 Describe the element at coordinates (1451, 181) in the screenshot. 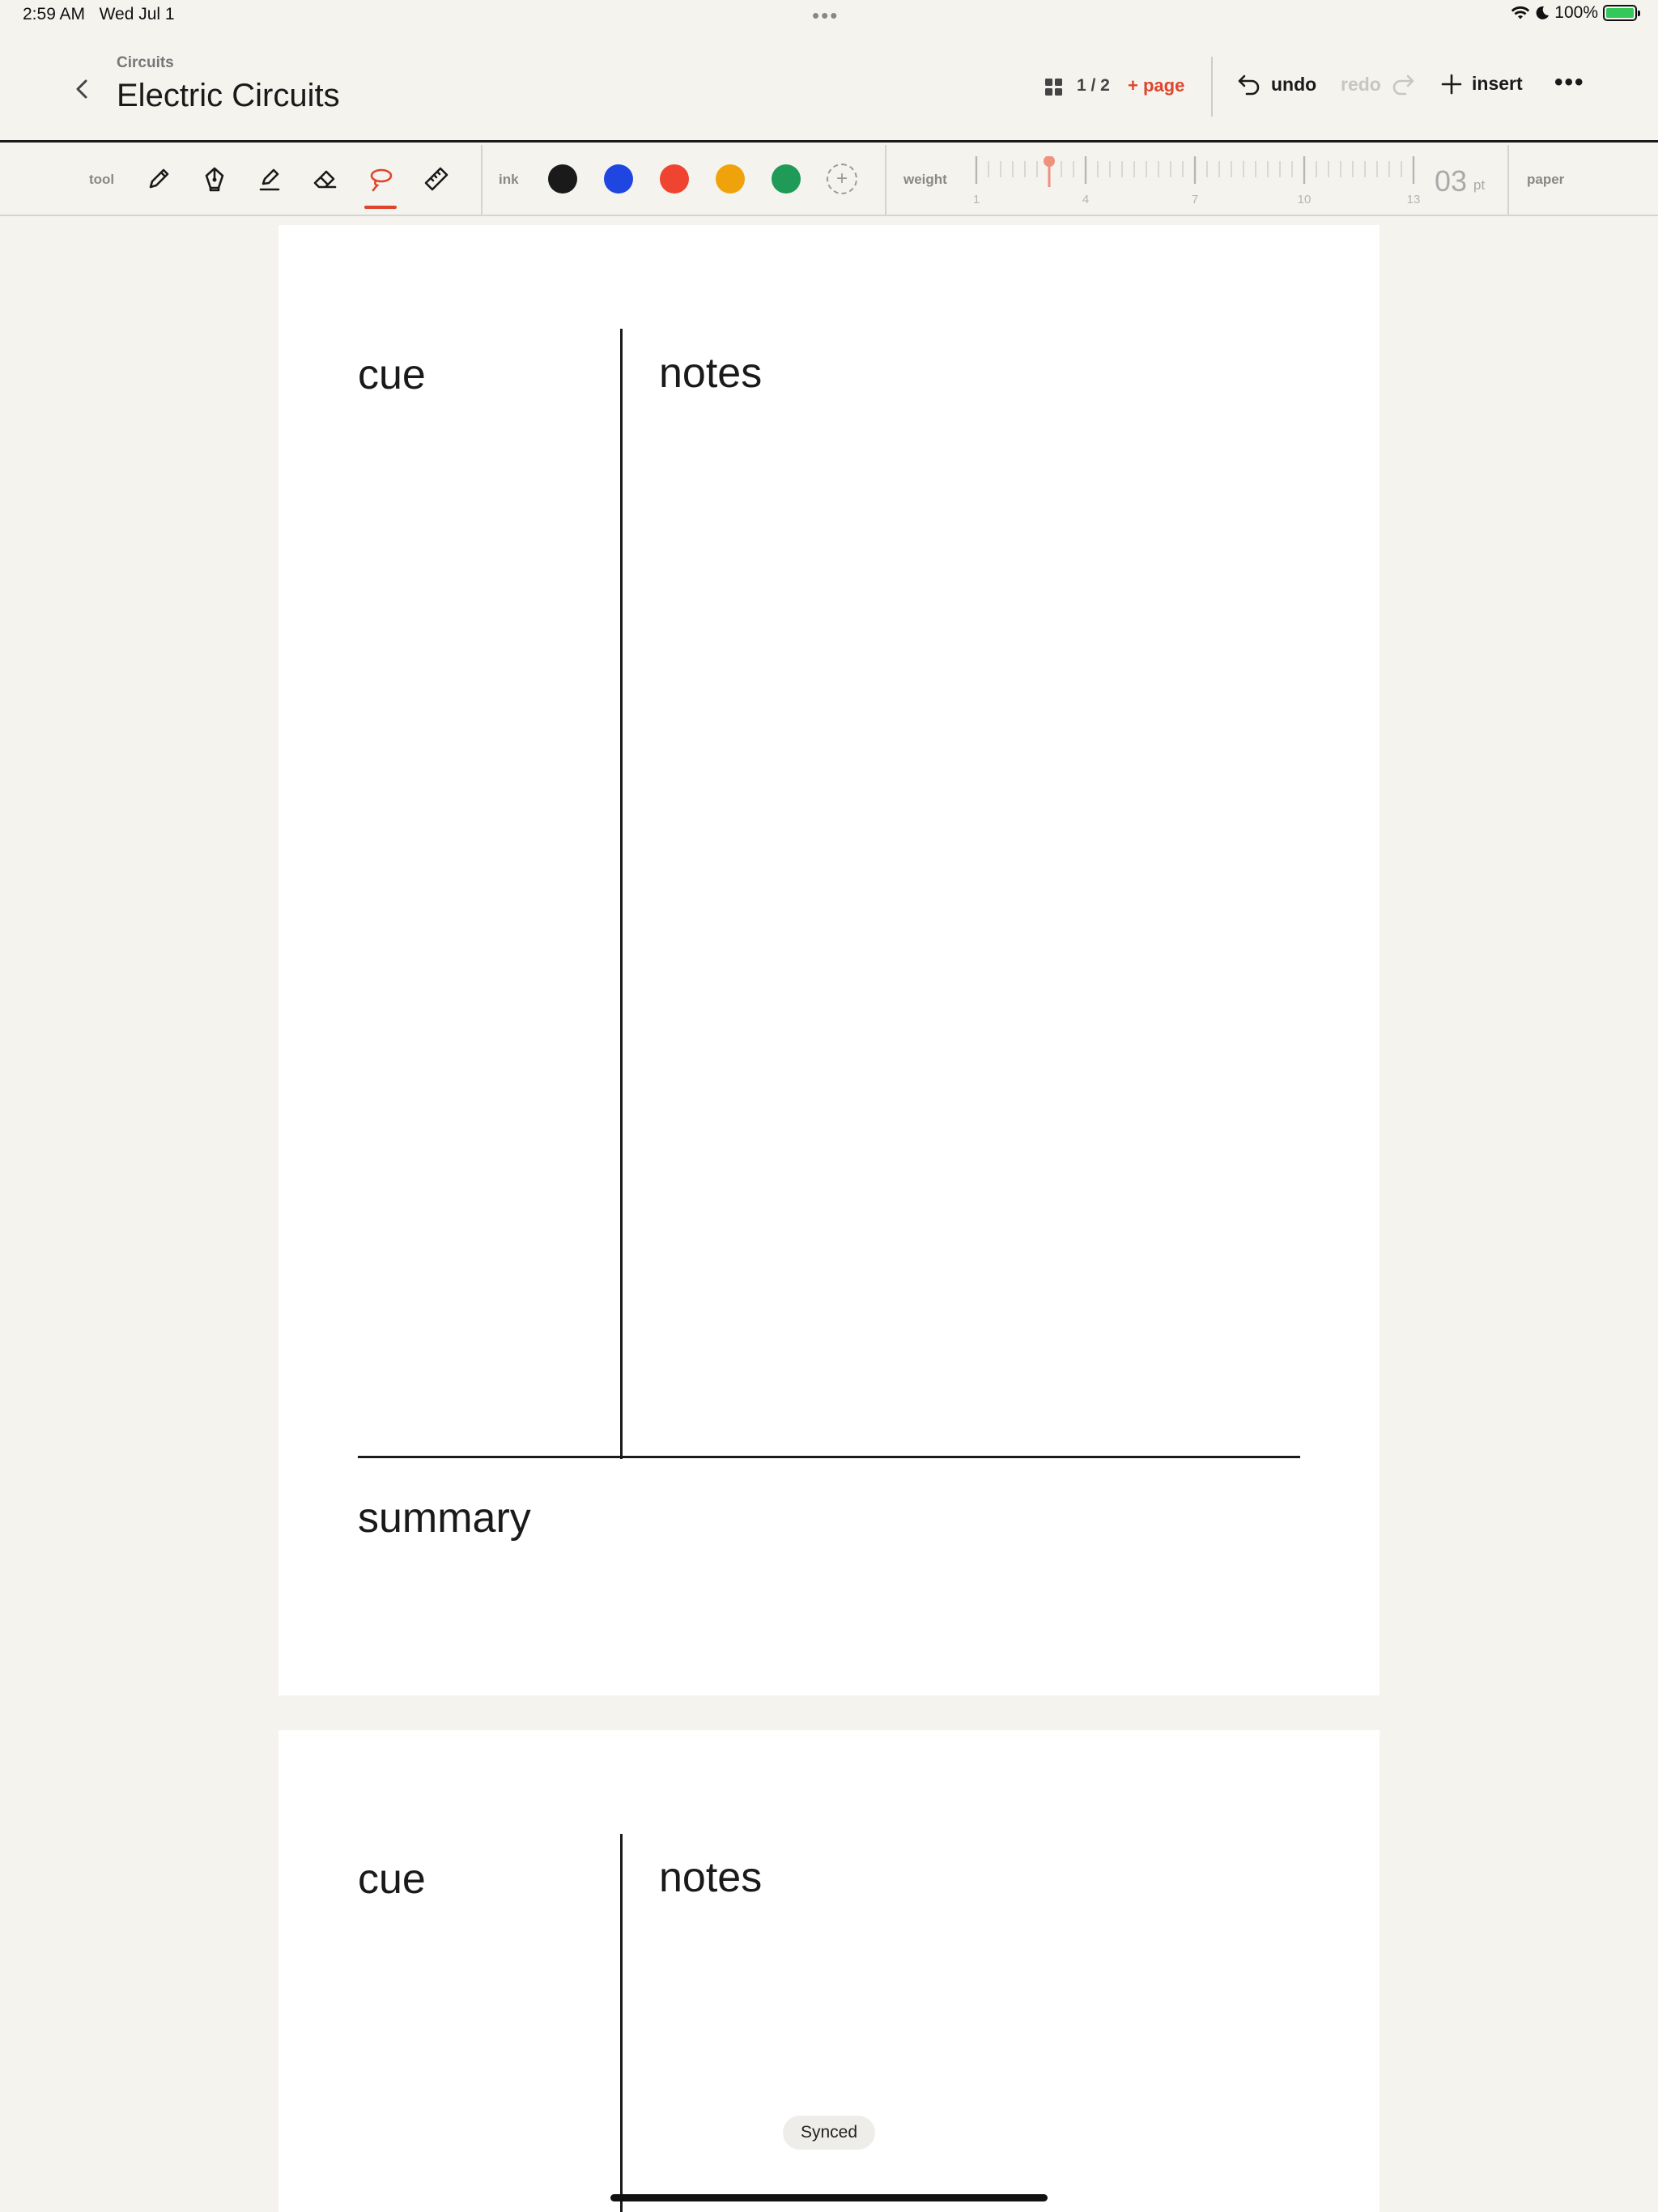

I see `weight-value: 03` at that location.